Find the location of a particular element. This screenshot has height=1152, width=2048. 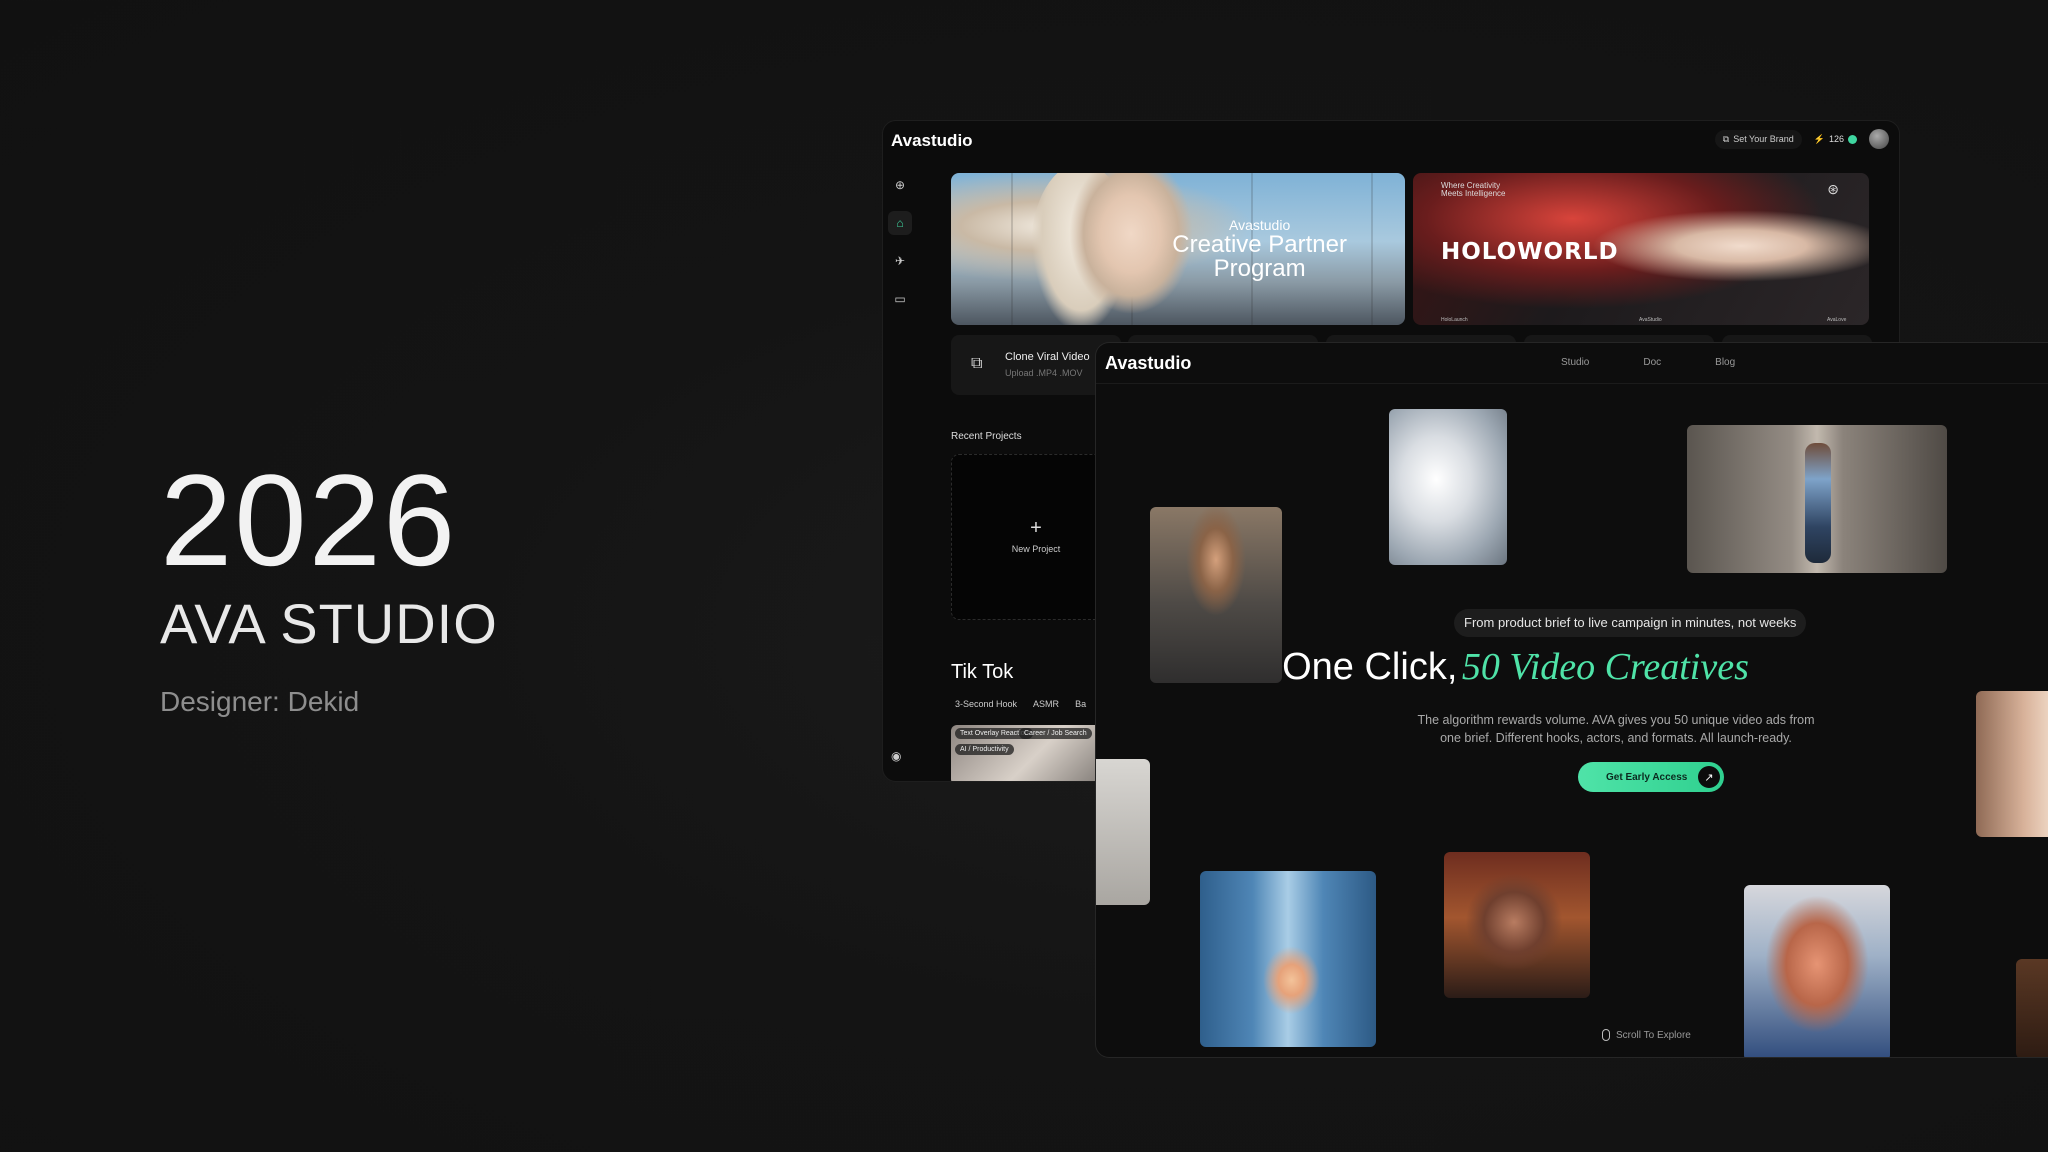

tag-item: ASMR is located at coordinates (1046, 704).